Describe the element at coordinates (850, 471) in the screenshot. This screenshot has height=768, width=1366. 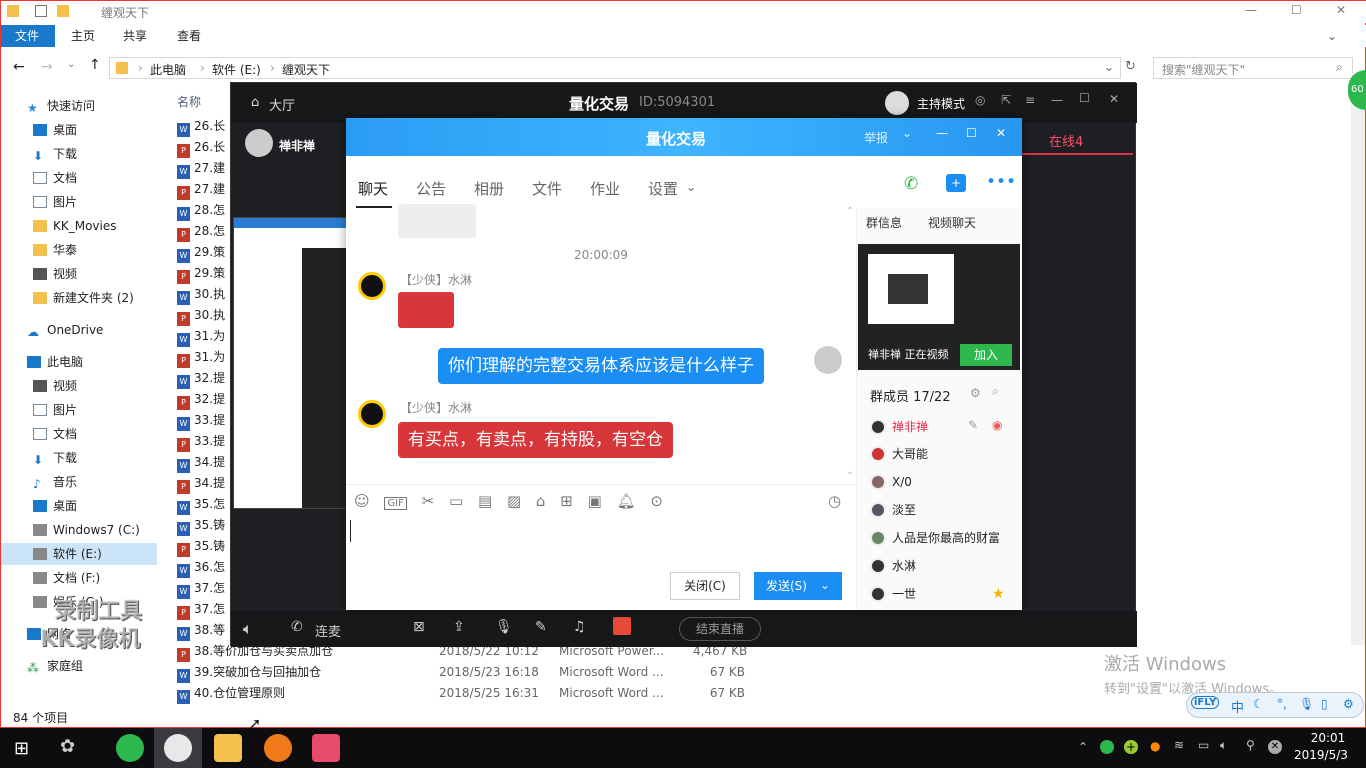
I see `expand-icon: ⌄` at that location.